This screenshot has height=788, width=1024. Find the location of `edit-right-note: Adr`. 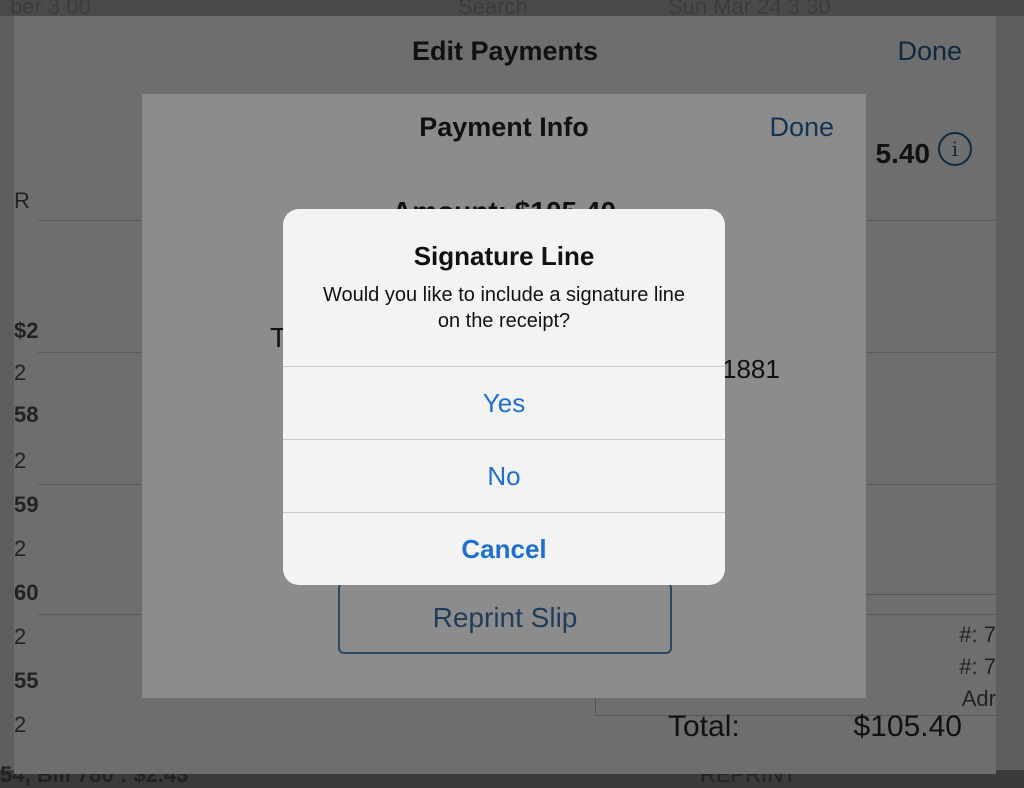

edit-right-note: Adr is located at coordinates (978, 698).